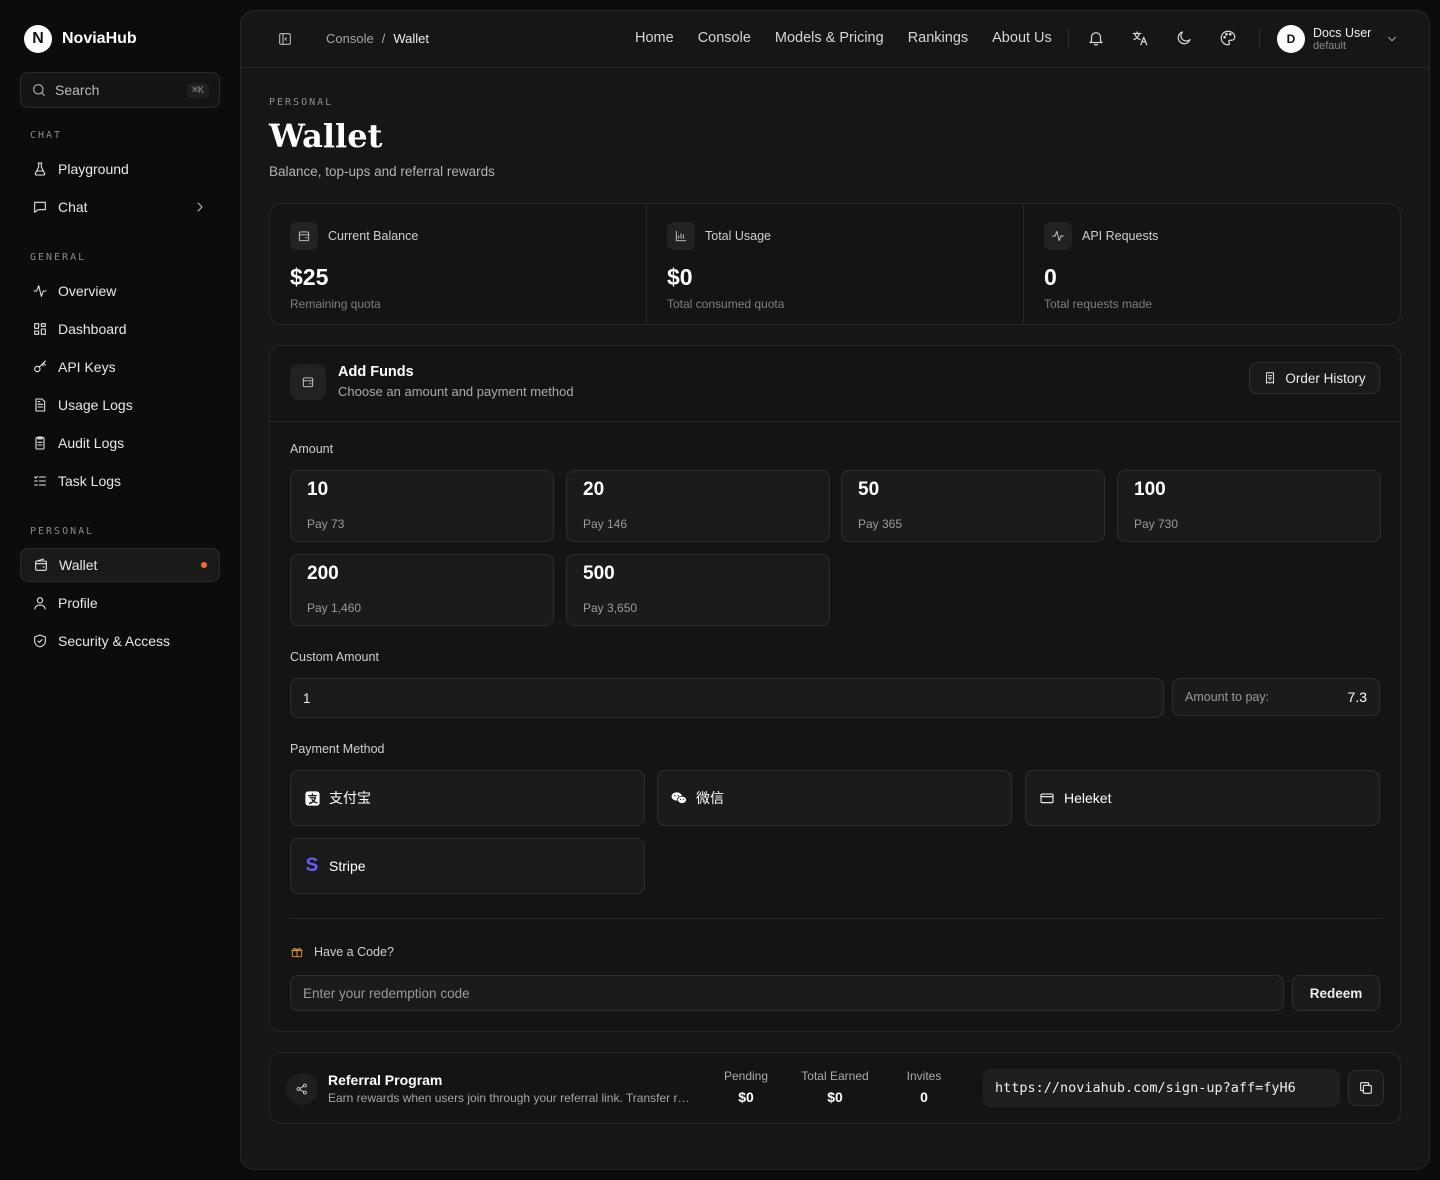 This screenshot has width=1440, height=1180. Describe the element at coordinates (1392, 39) in the screenshot. I see `chevron-down-icon` at that location.